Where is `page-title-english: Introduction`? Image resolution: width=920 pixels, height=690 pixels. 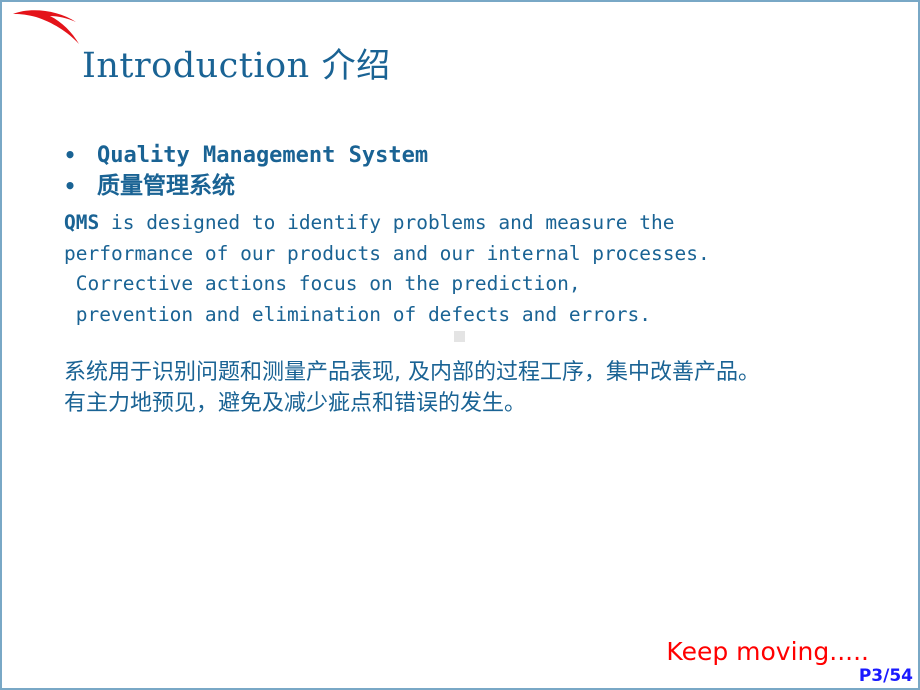
page-title-english: Introduction is located at coordinates (196, 66).